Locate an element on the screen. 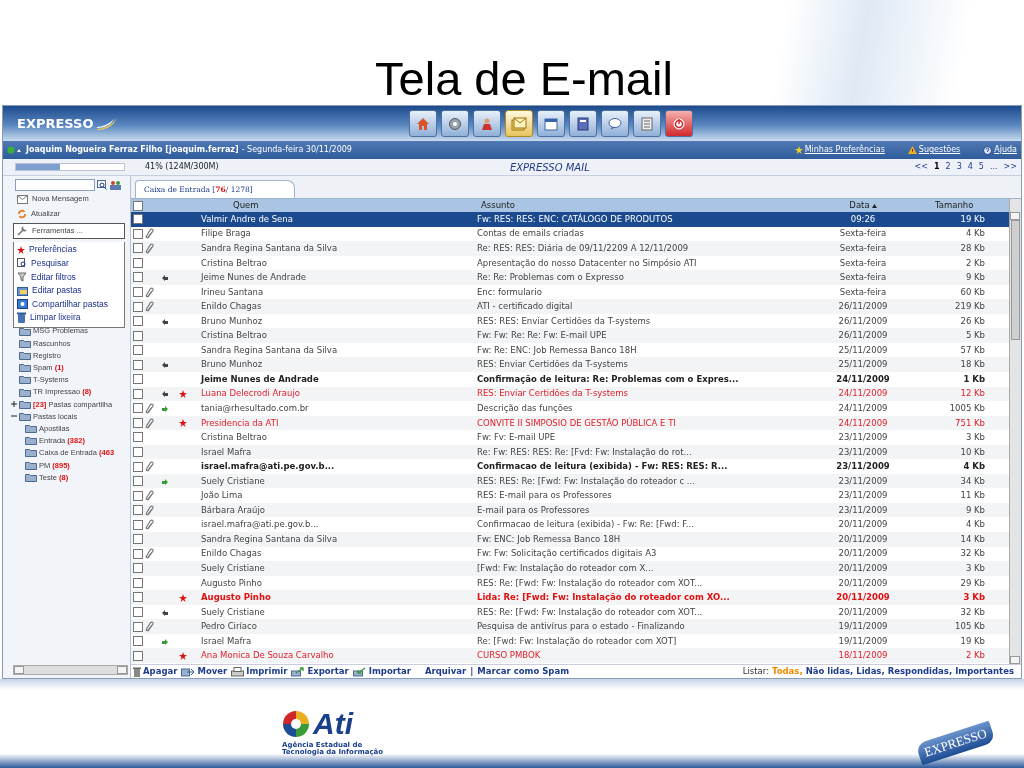 This screenshot has height=768, width=1024. message-row: Cristina Beltrao Apresentação do nosso Datacenter no Simpósio ATI Sexta-feira 2 Kb is located at coordinates (570, 263).